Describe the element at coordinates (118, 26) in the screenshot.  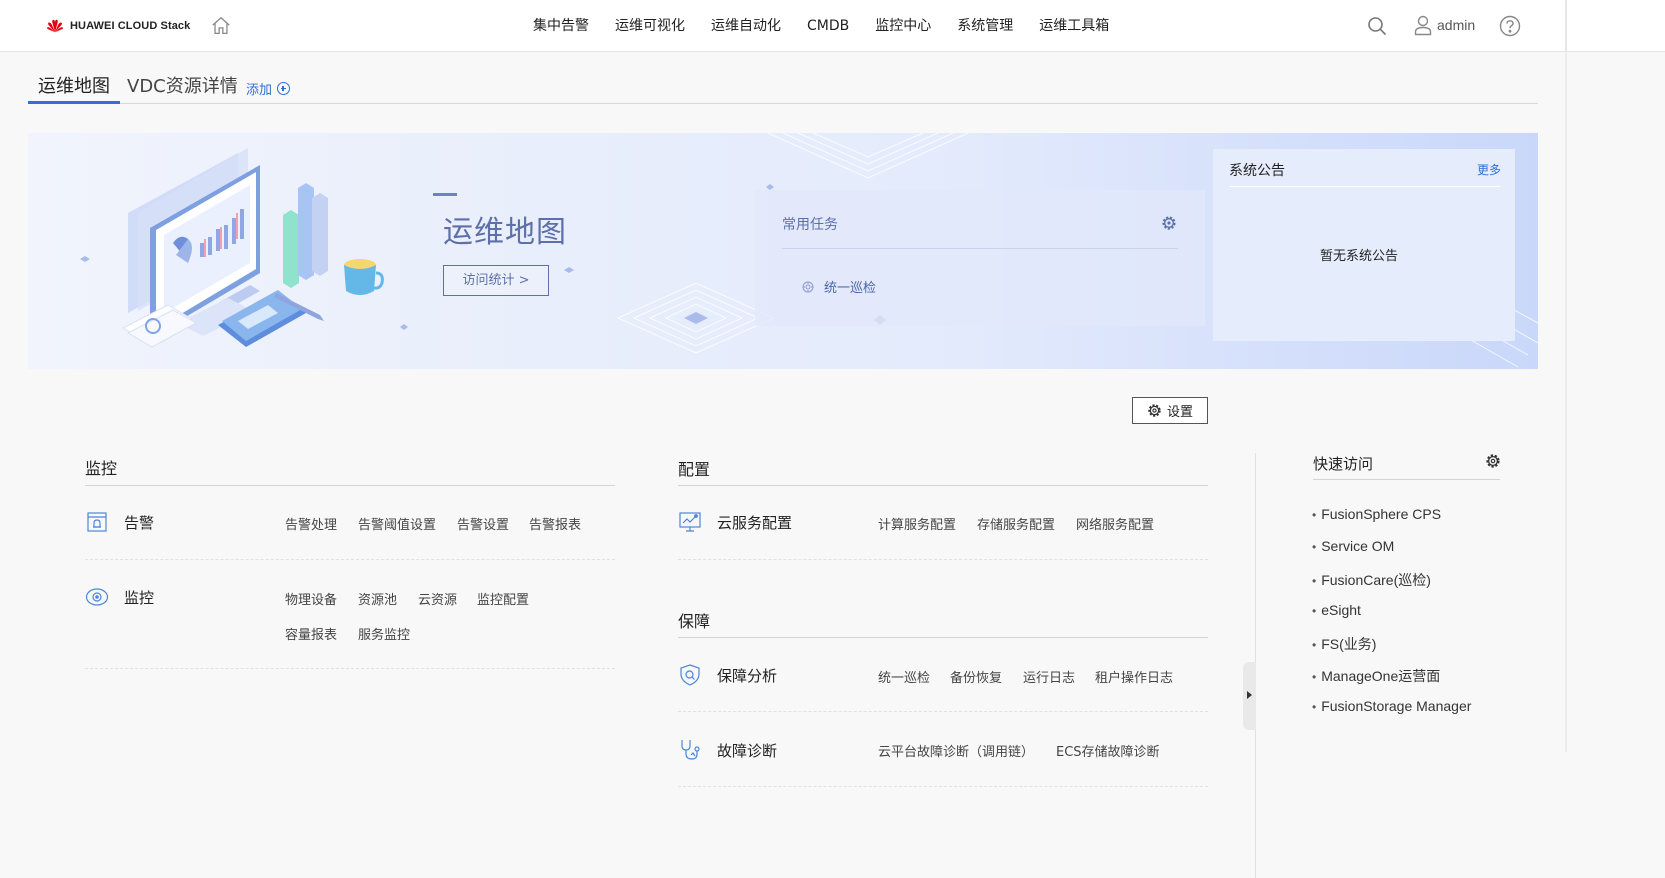
I see `logo: HUAWEI CLOUD Stack` at that location.